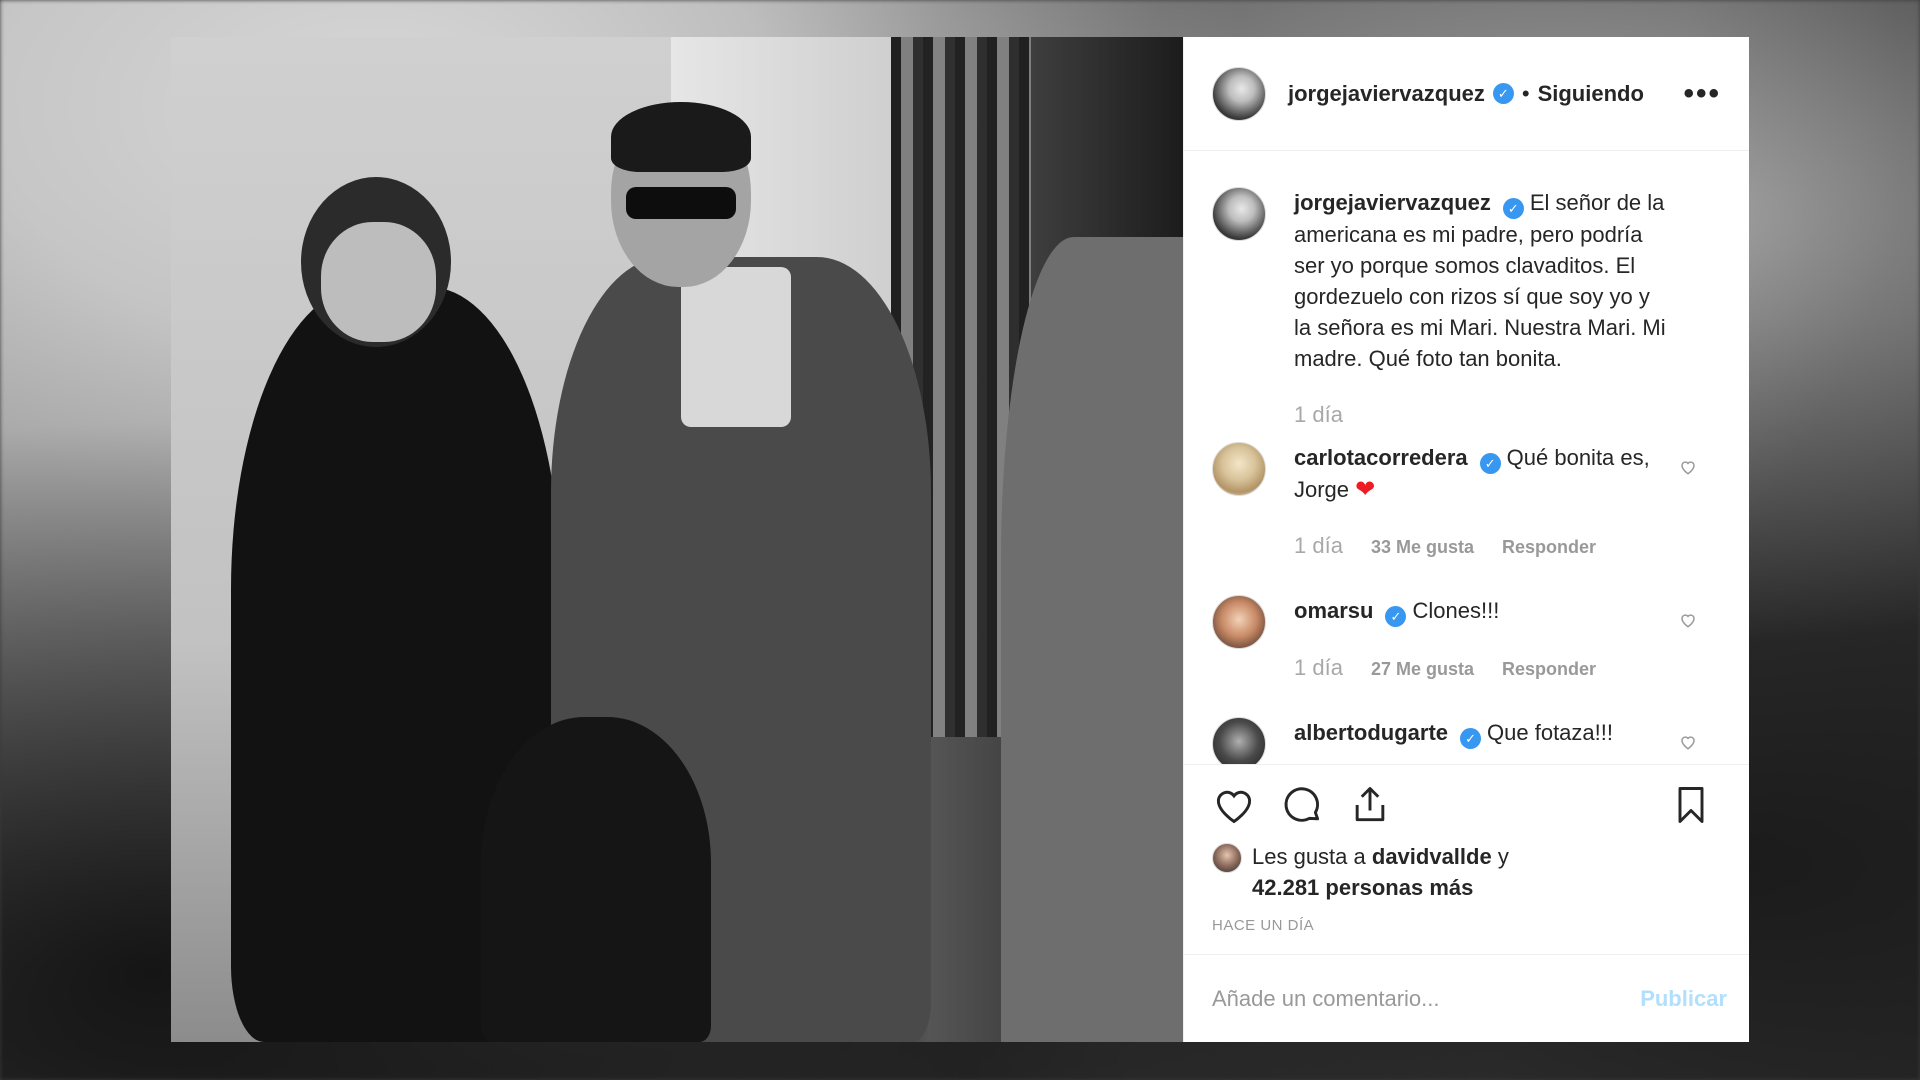 This screenshot has height=1080, width=1920. I want to click on liker-username: davidvallde, so click(1432, 856).